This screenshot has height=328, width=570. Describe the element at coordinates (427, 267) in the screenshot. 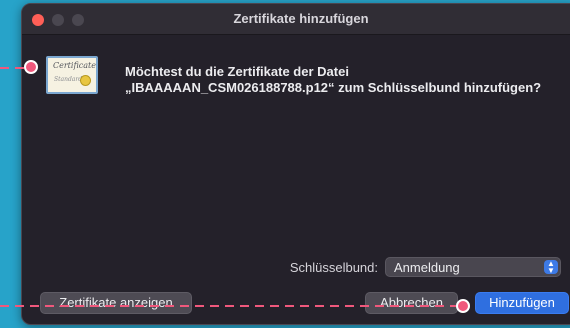

I see `keychain-selected-value: Anmeldung` at that location.